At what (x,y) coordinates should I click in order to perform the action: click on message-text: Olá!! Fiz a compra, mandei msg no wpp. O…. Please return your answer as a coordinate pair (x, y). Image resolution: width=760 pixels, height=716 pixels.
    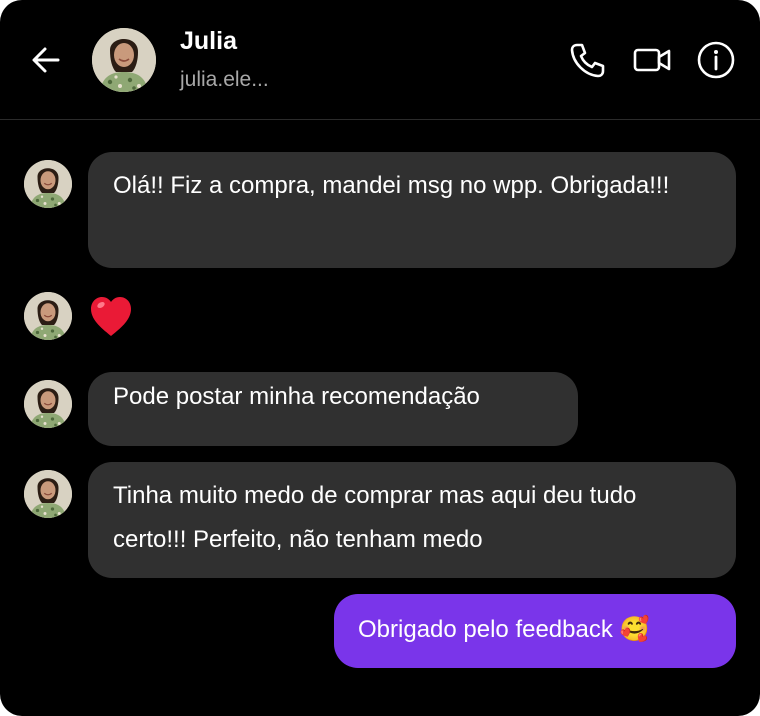
    Looking at the image, I should click on (391, 185).